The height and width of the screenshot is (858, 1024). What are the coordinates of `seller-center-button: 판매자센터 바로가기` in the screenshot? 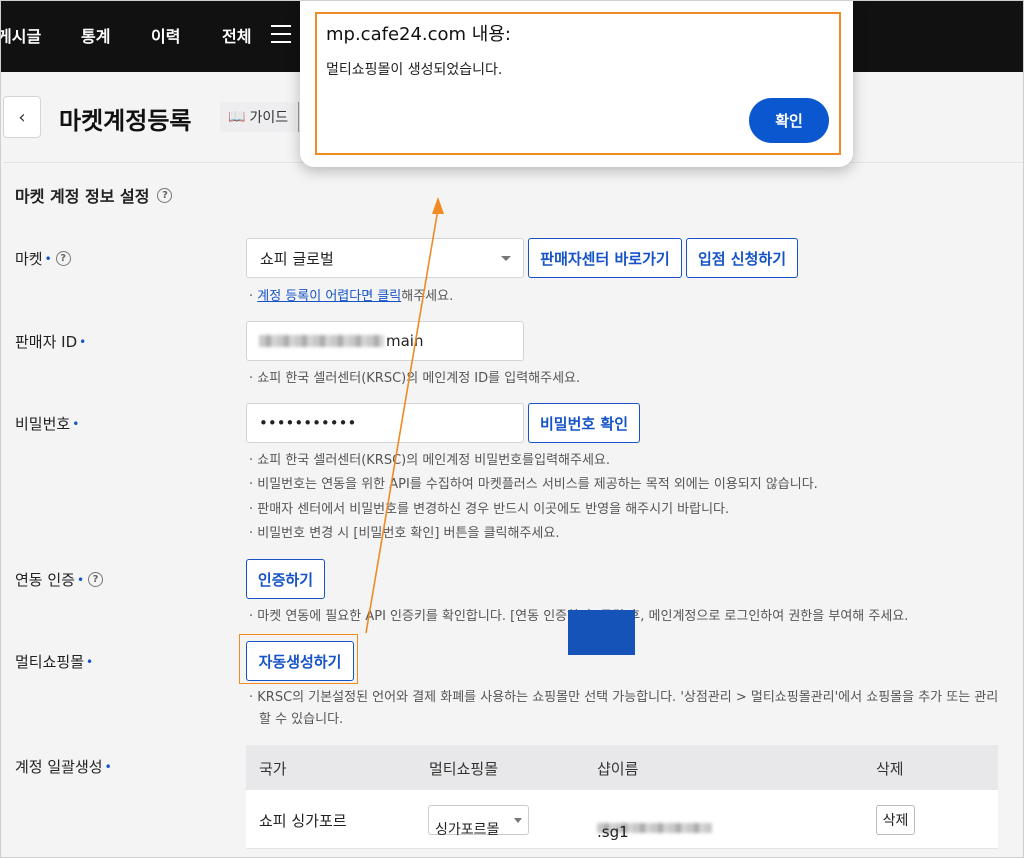 It's located at (605, 258).